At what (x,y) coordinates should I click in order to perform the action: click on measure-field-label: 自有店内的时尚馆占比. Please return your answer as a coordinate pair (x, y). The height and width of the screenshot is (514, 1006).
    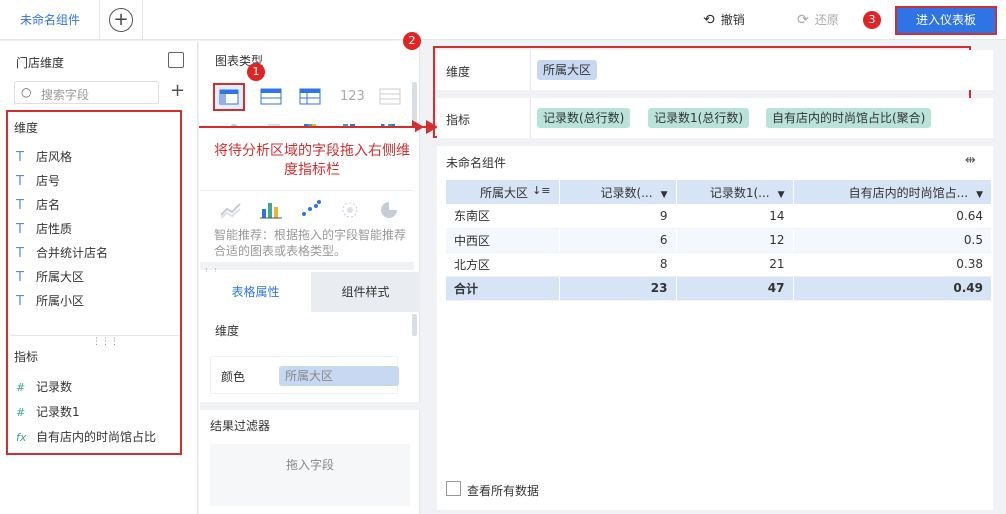
    Looking at the image, I should click on (96, 437).